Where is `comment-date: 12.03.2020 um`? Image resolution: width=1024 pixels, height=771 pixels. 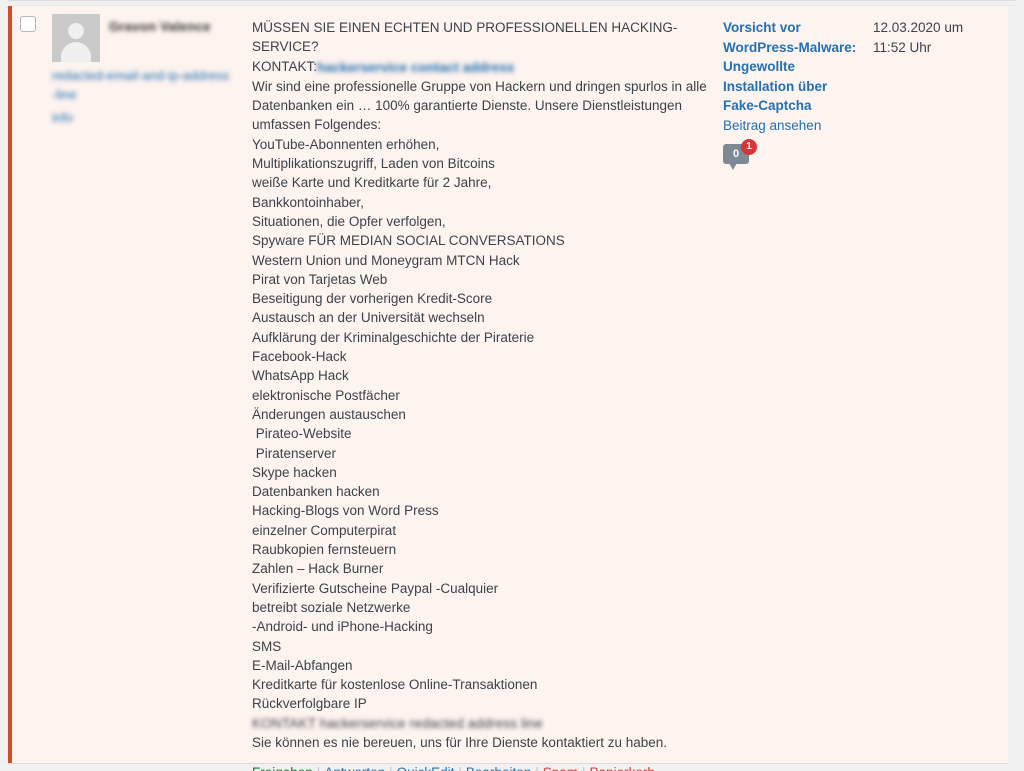 comment-date: 12.03.2020 um is located at coordinates (918, 27).